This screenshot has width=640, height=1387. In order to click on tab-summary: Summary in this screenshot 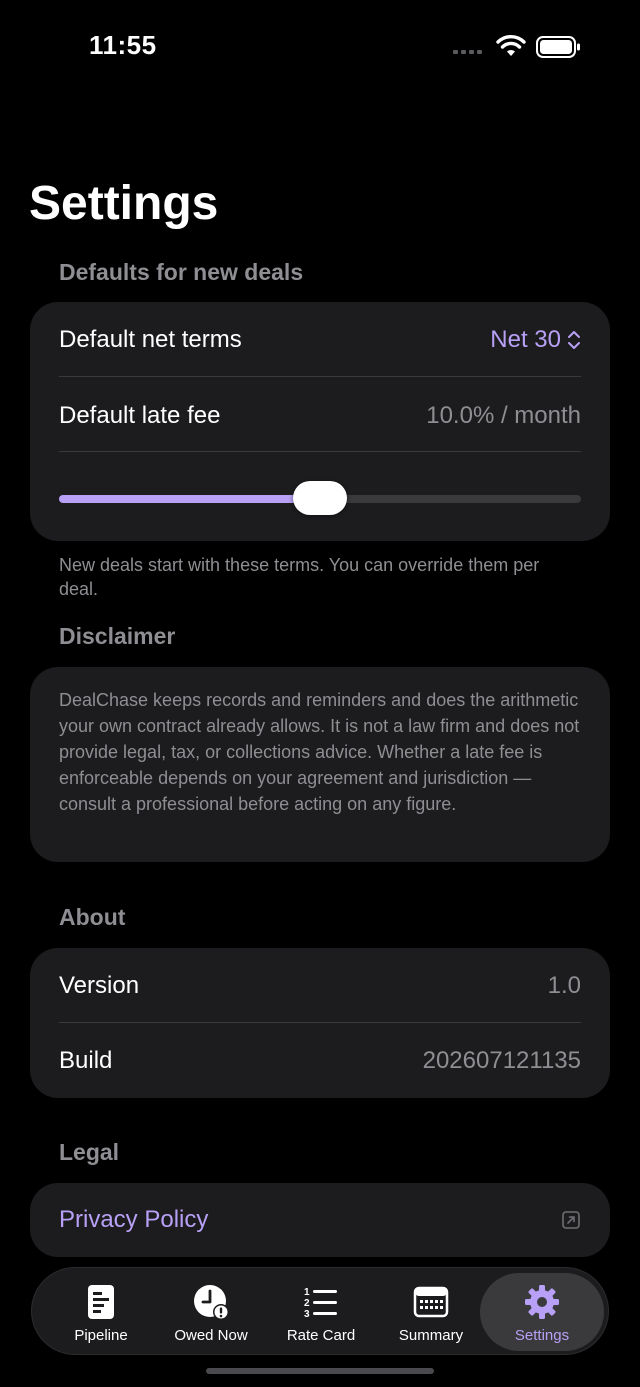, I will do `click(431, 1312)`.